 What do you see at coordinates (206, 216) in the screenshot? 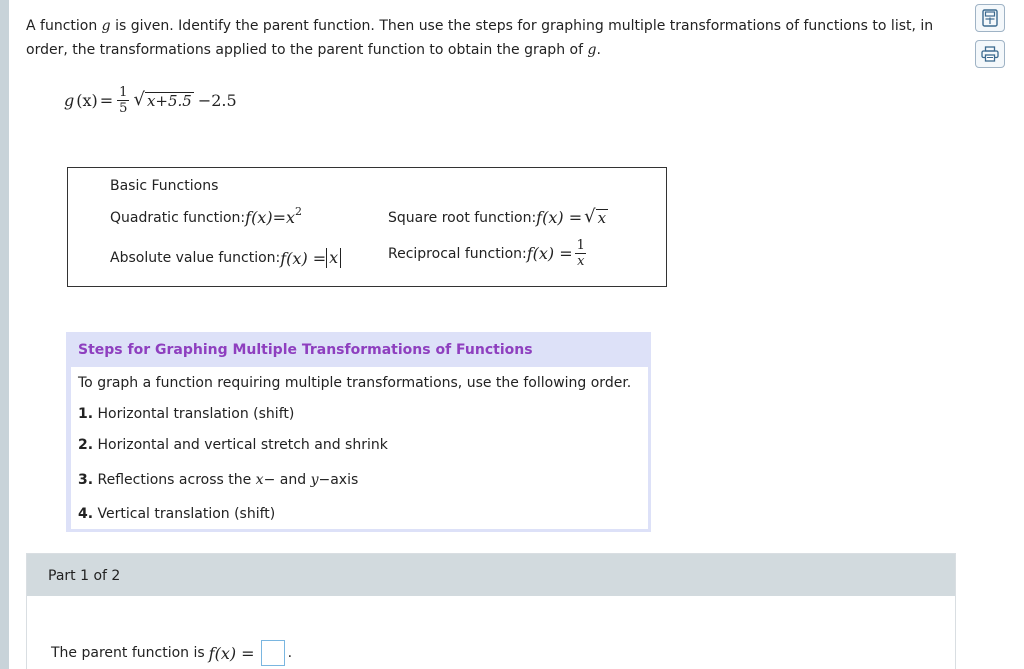
I see `quadratic-function: Quadratic function: f(x)=x 2` at bounding box center [206, 216].